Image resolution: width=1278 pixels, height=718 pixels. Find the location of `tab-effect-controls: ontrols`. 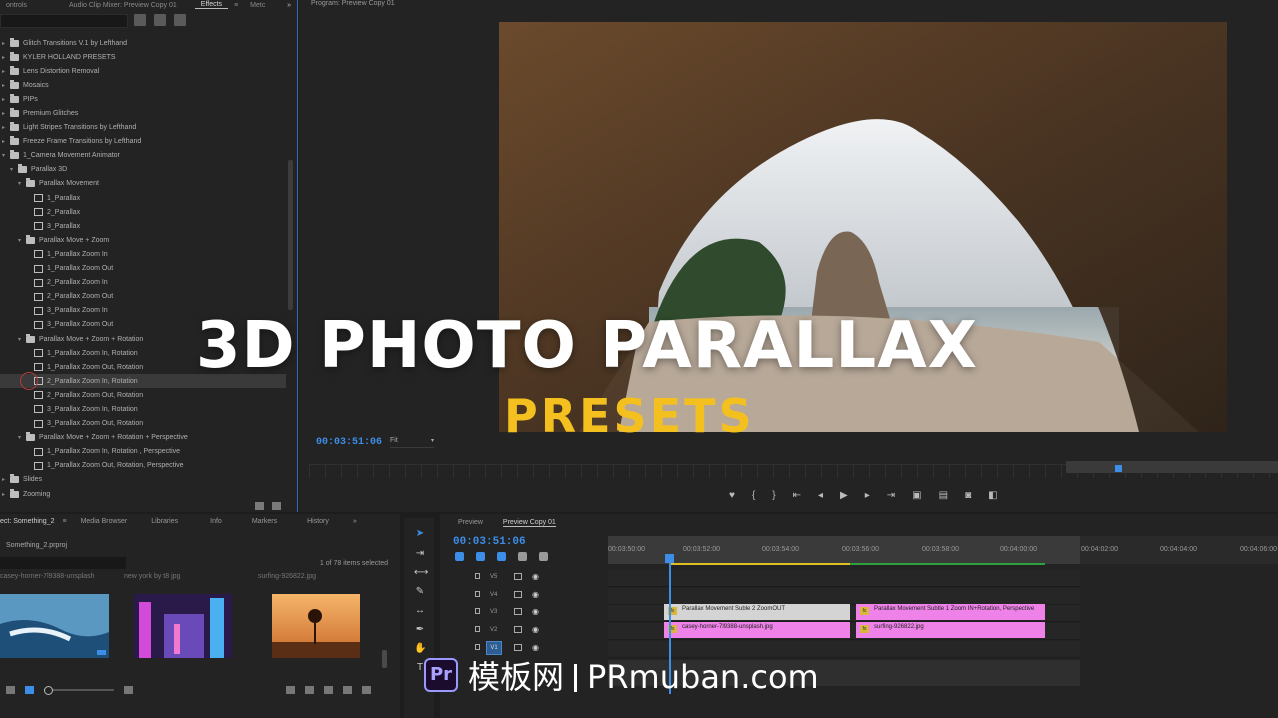

tab-effect-controls: ontrols is located at coordinates (16, 5).